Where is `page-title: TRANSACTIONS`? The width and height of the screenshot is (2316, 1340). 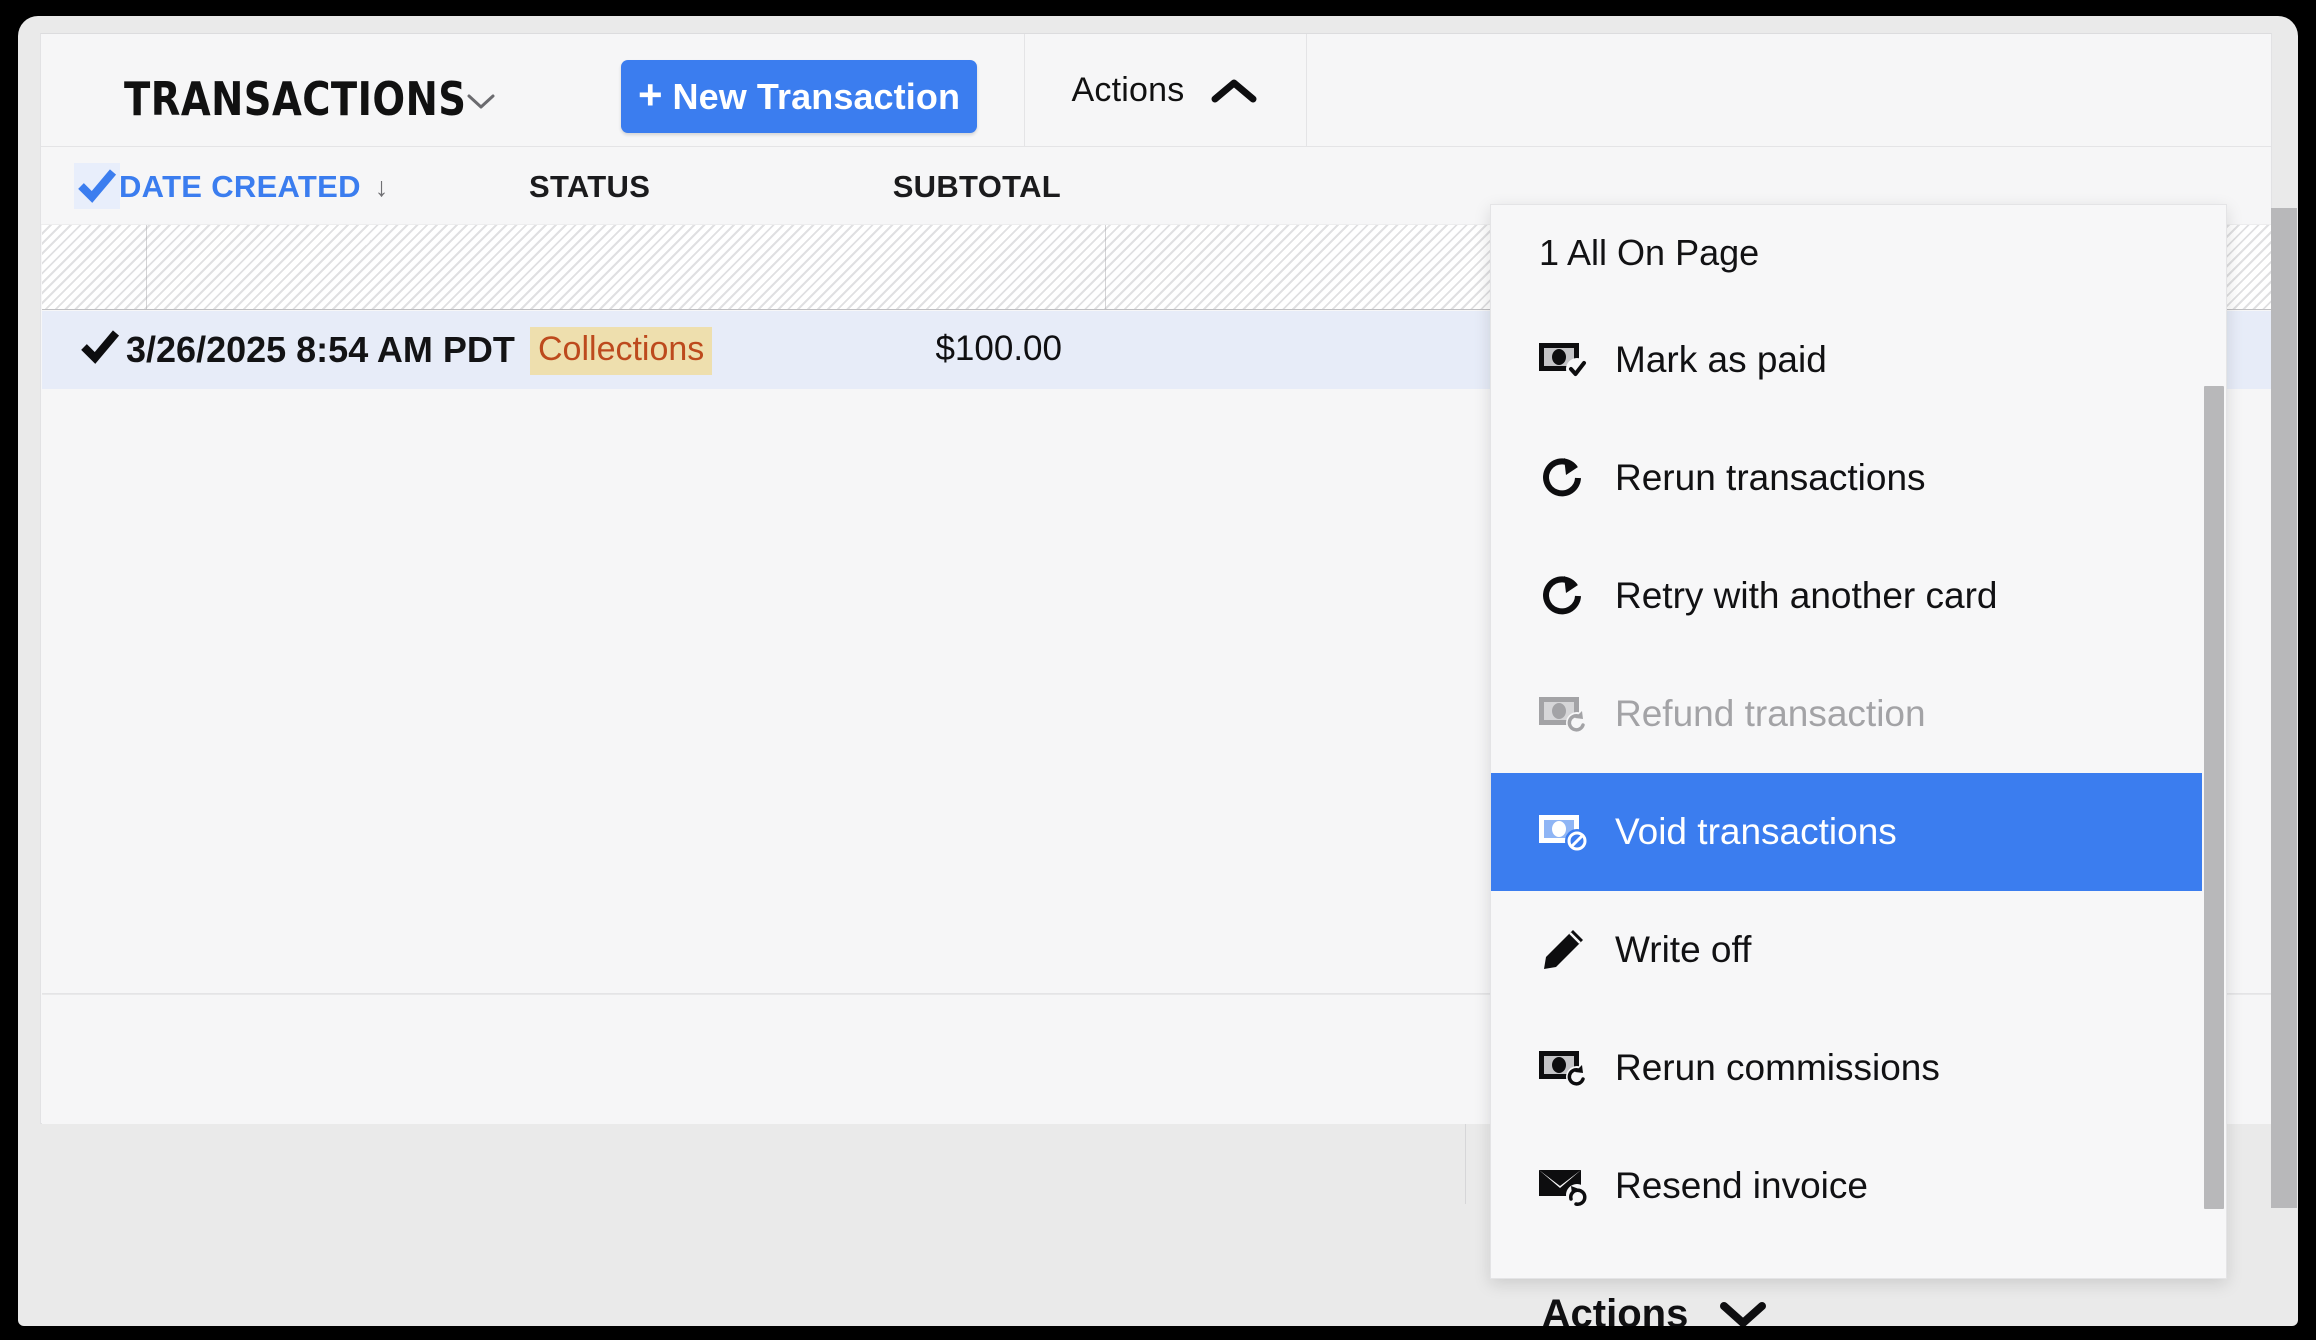 page-title: TRANSACTIONS is located at coordinates (295, 99).